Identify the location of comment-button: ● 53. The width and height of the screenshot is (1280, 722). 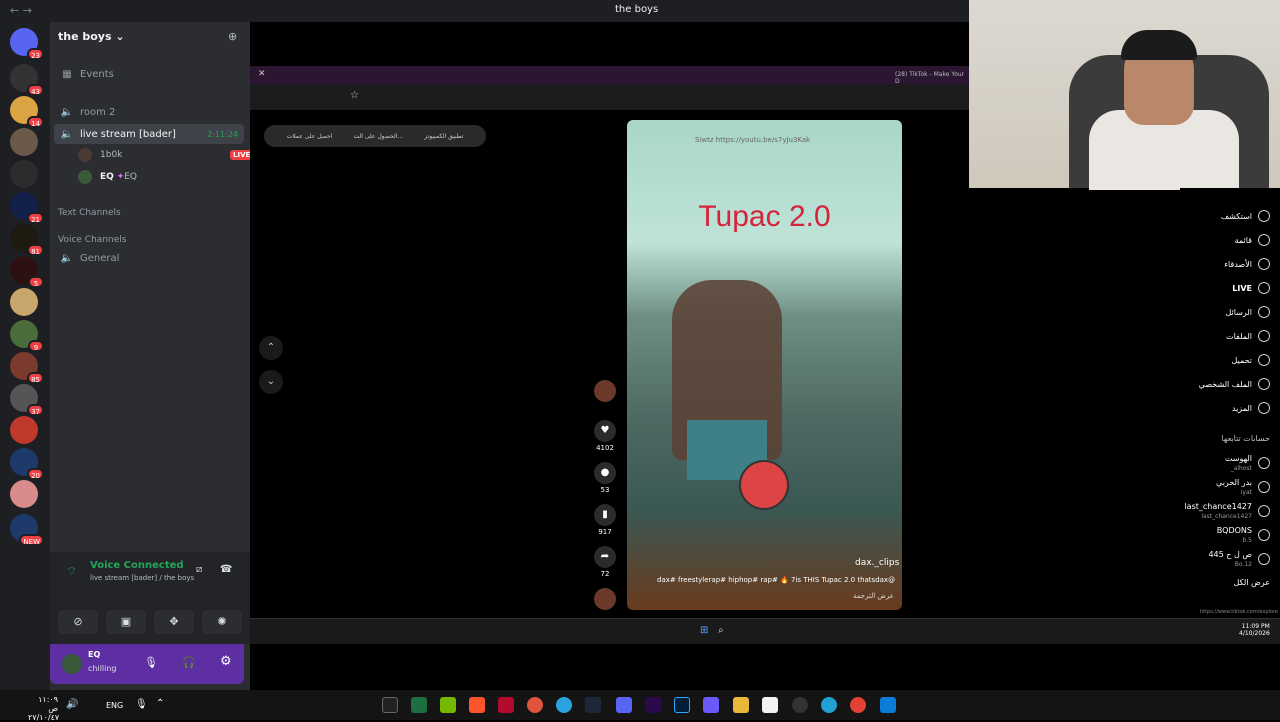
(605, 478).